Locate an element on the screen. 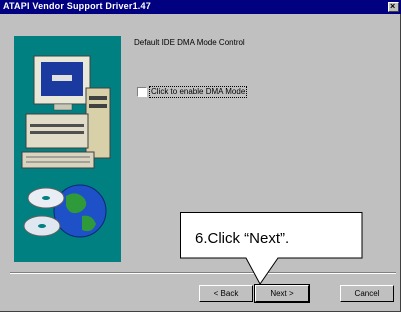  window-title: ATAPI Vendor Support Driver1.47 is located at coordinates (77, 6).